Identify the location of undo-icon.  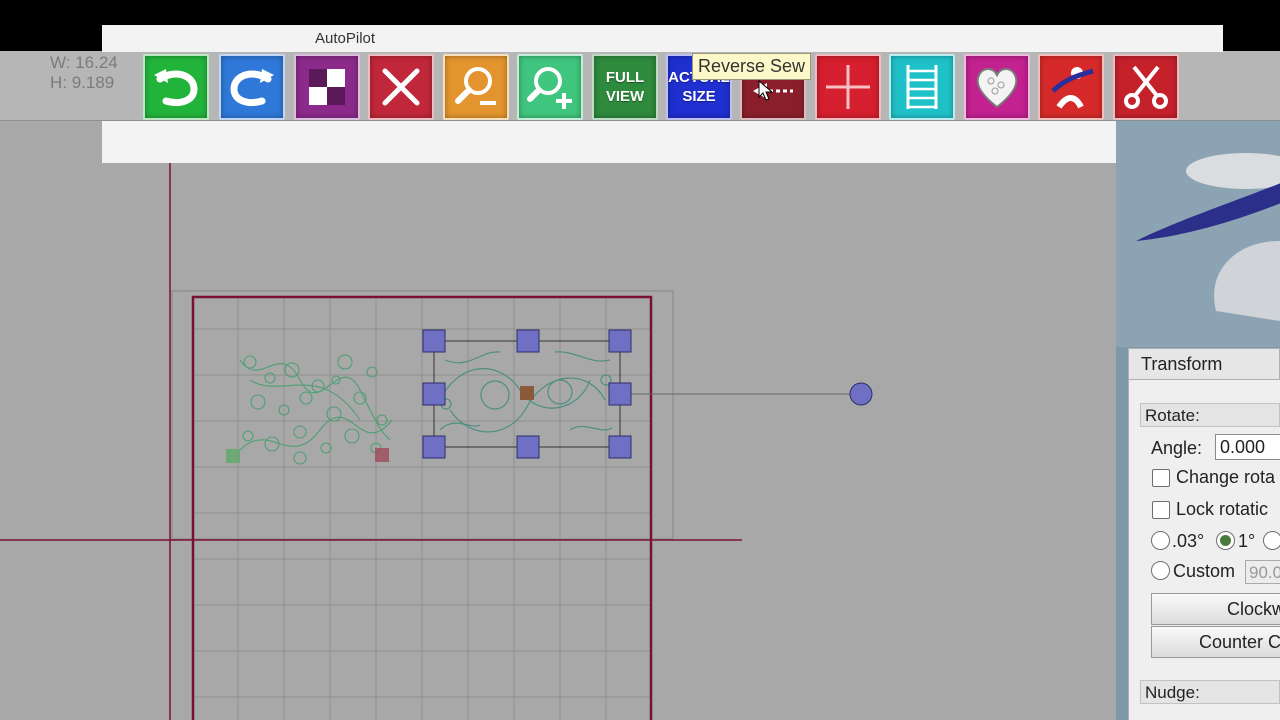
(176, 87).